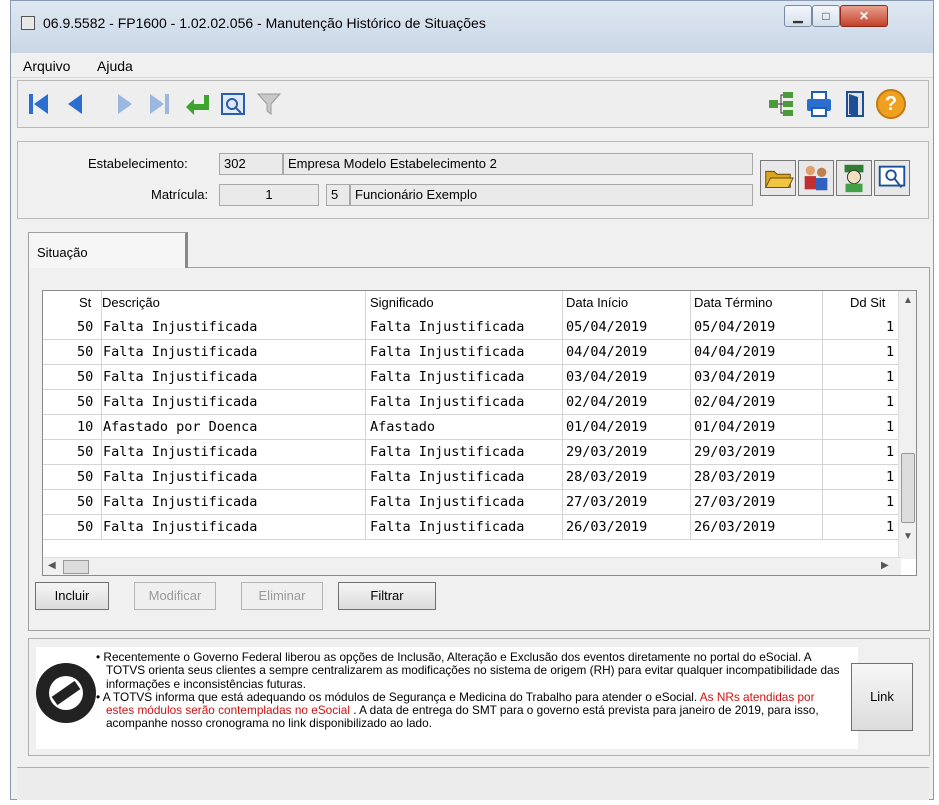  What do you see at coordinates (735, 477) in the screenshot?
I see `cell-data-termino: 28/03/2019` at bounding box center [735, 477].